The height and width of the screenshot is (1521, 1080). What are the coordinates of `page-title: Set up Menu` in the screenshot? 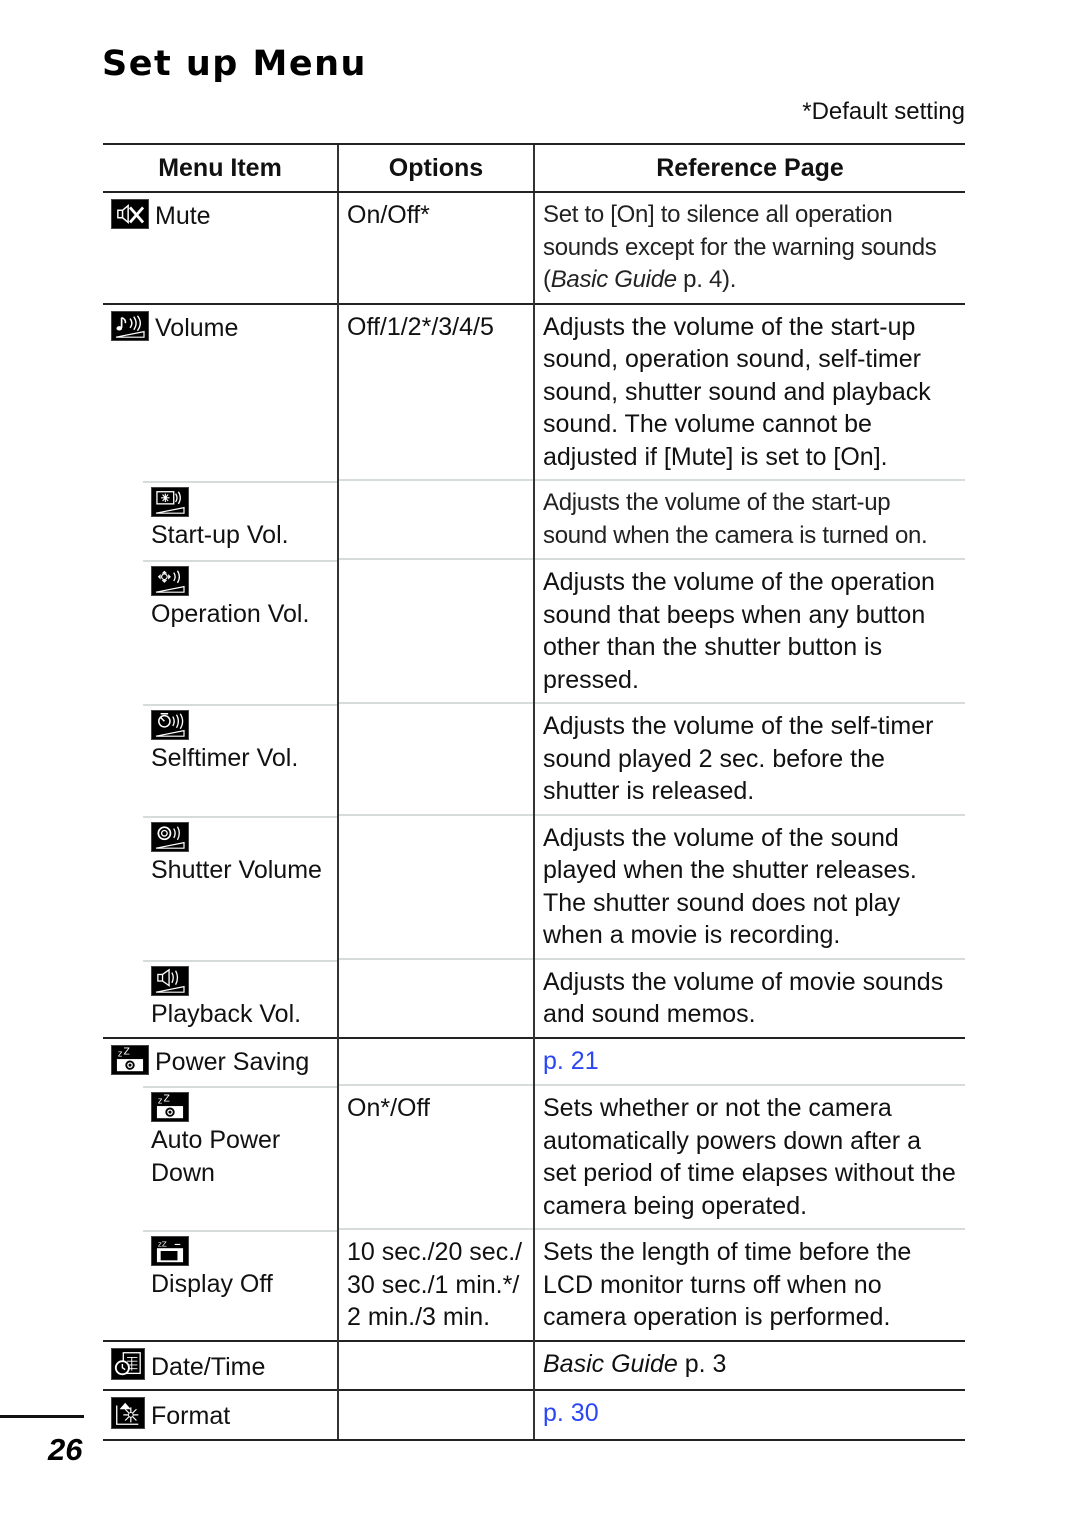 It's located at (234, 64).